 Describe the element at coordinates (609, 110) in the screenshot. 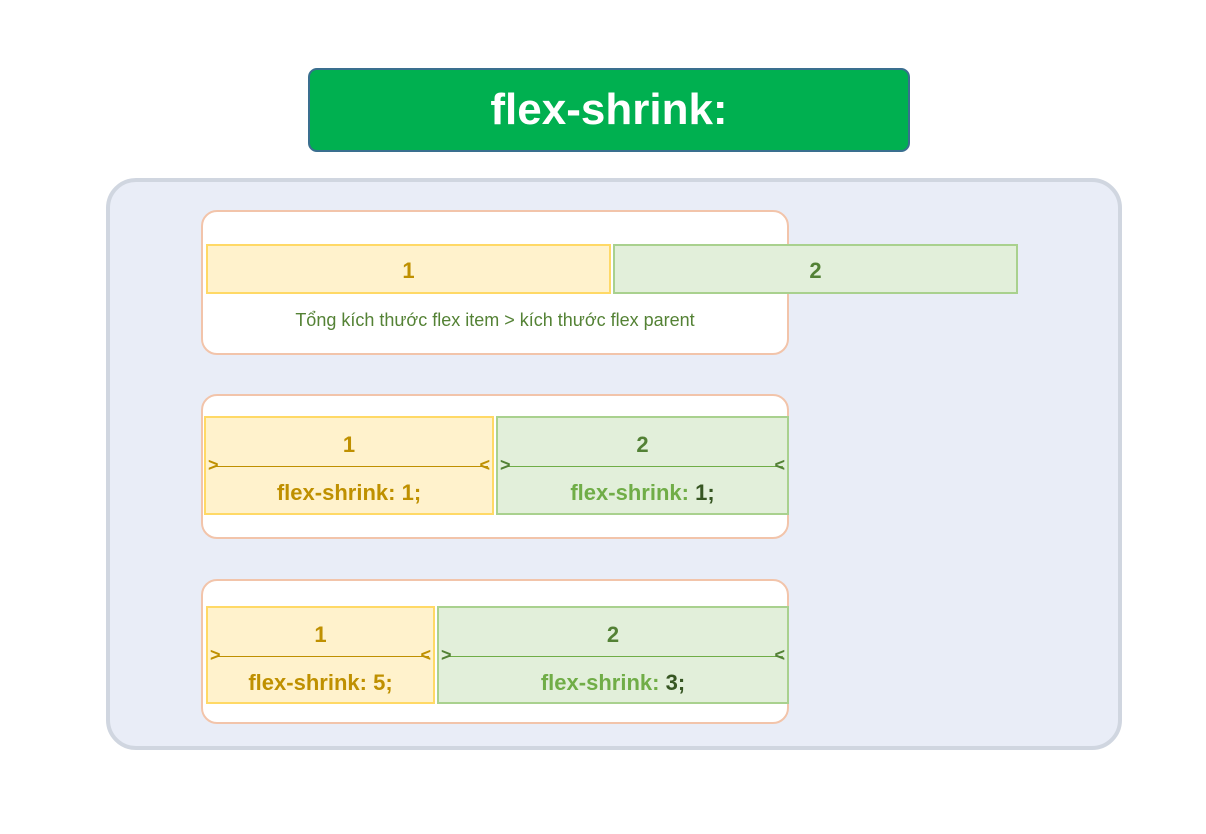

I see `diagram-title: flex-shrink:` at that location.